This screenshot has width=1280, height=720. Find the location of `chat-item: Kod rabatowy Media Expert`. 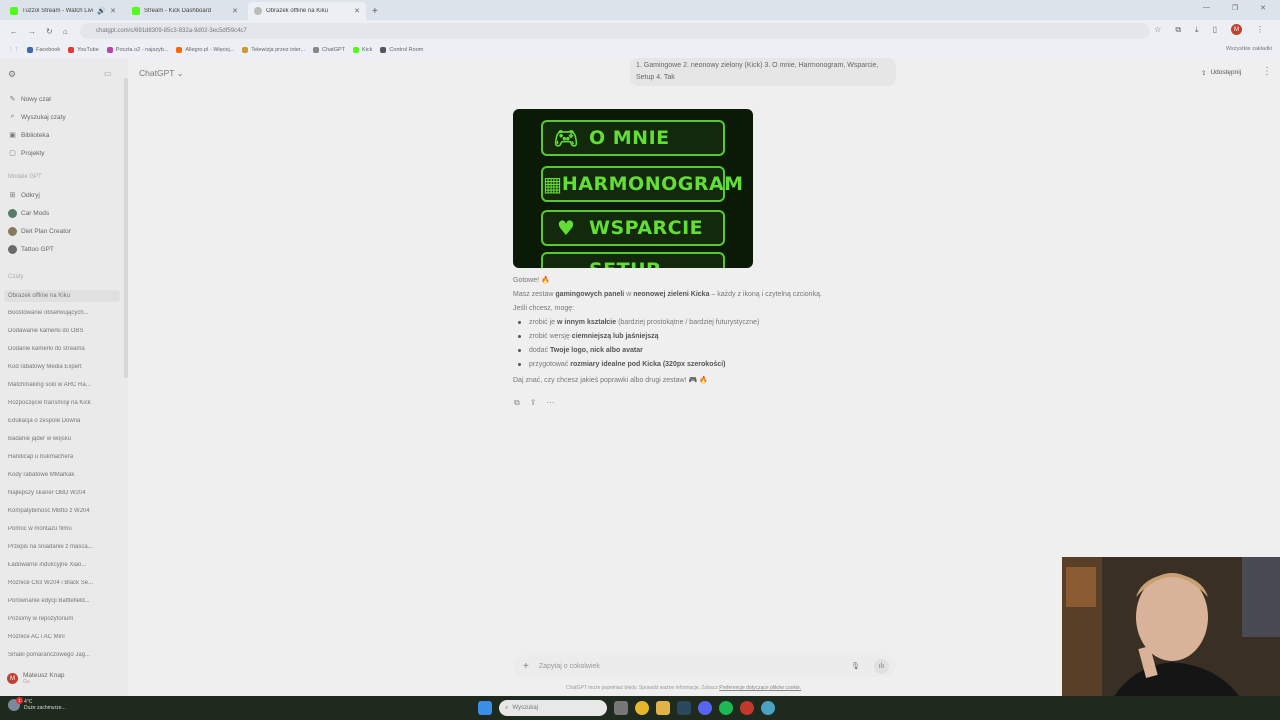

chat-item: Kod rabatowy Media Expert is located at coordinates (64, 367).